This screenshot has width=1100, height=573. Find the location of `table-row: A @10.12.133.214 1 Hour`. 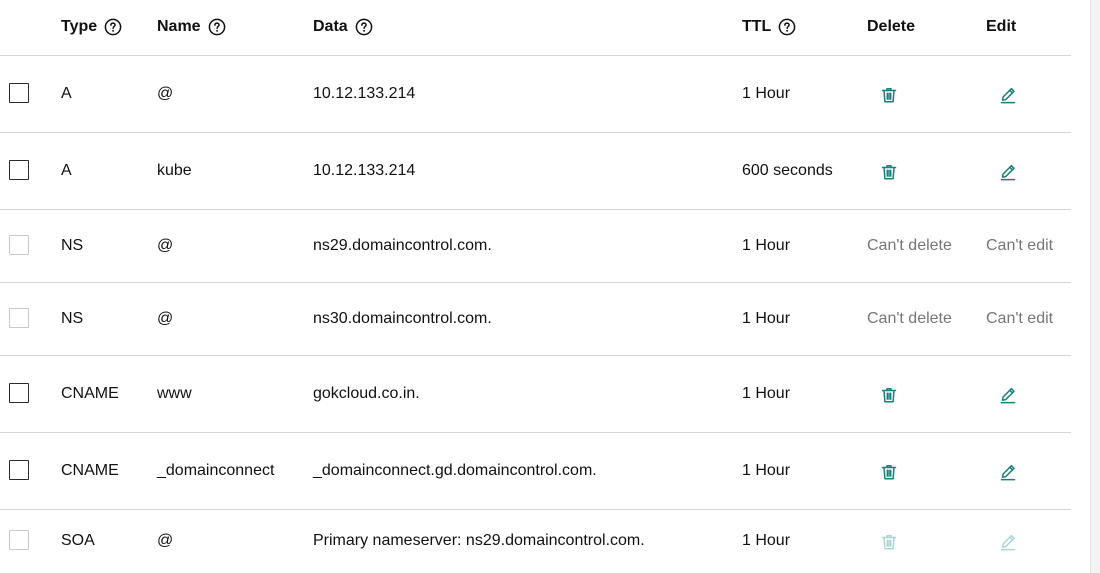

table-row: A @10.12.133.214 1 Hour is located at coordinates (535, 94).